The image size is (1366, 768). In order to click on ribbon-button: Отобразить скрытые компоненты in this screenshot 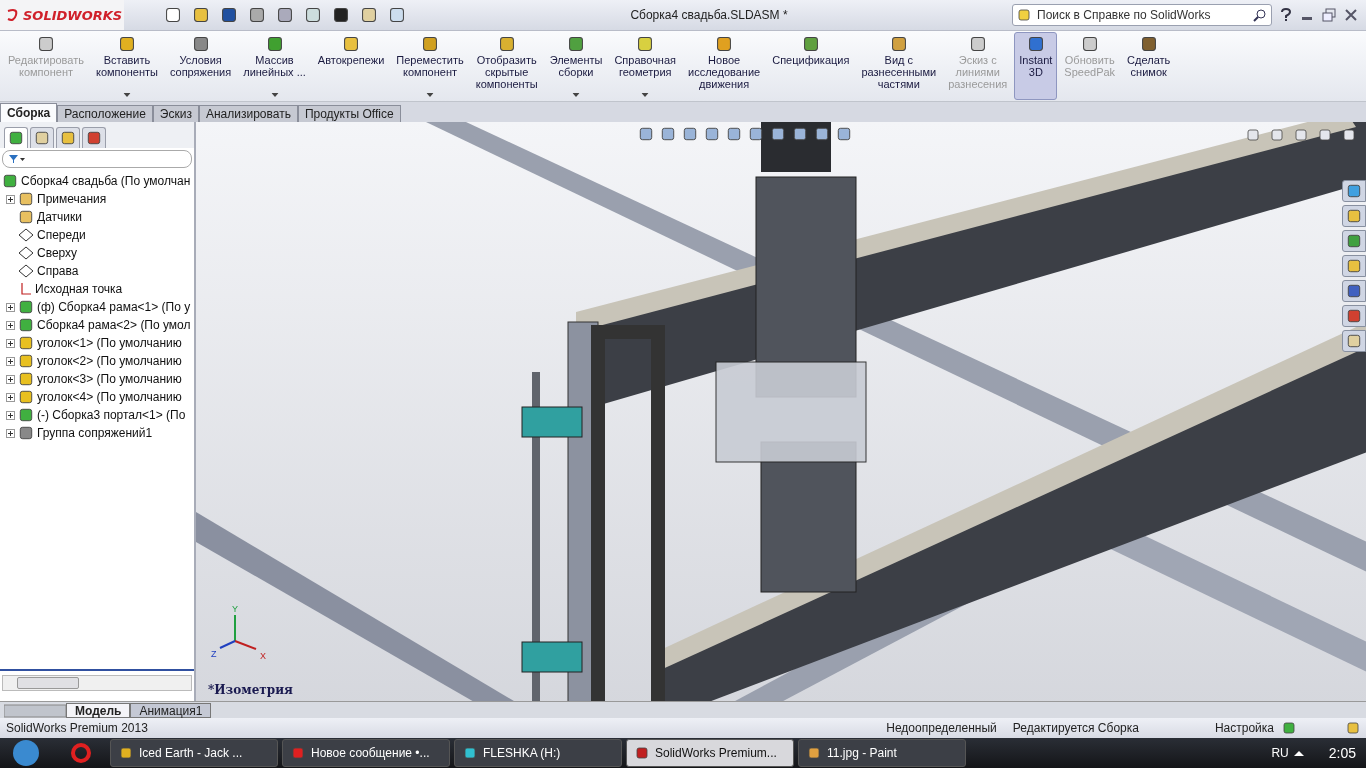, I will do `click(506, 66)`.